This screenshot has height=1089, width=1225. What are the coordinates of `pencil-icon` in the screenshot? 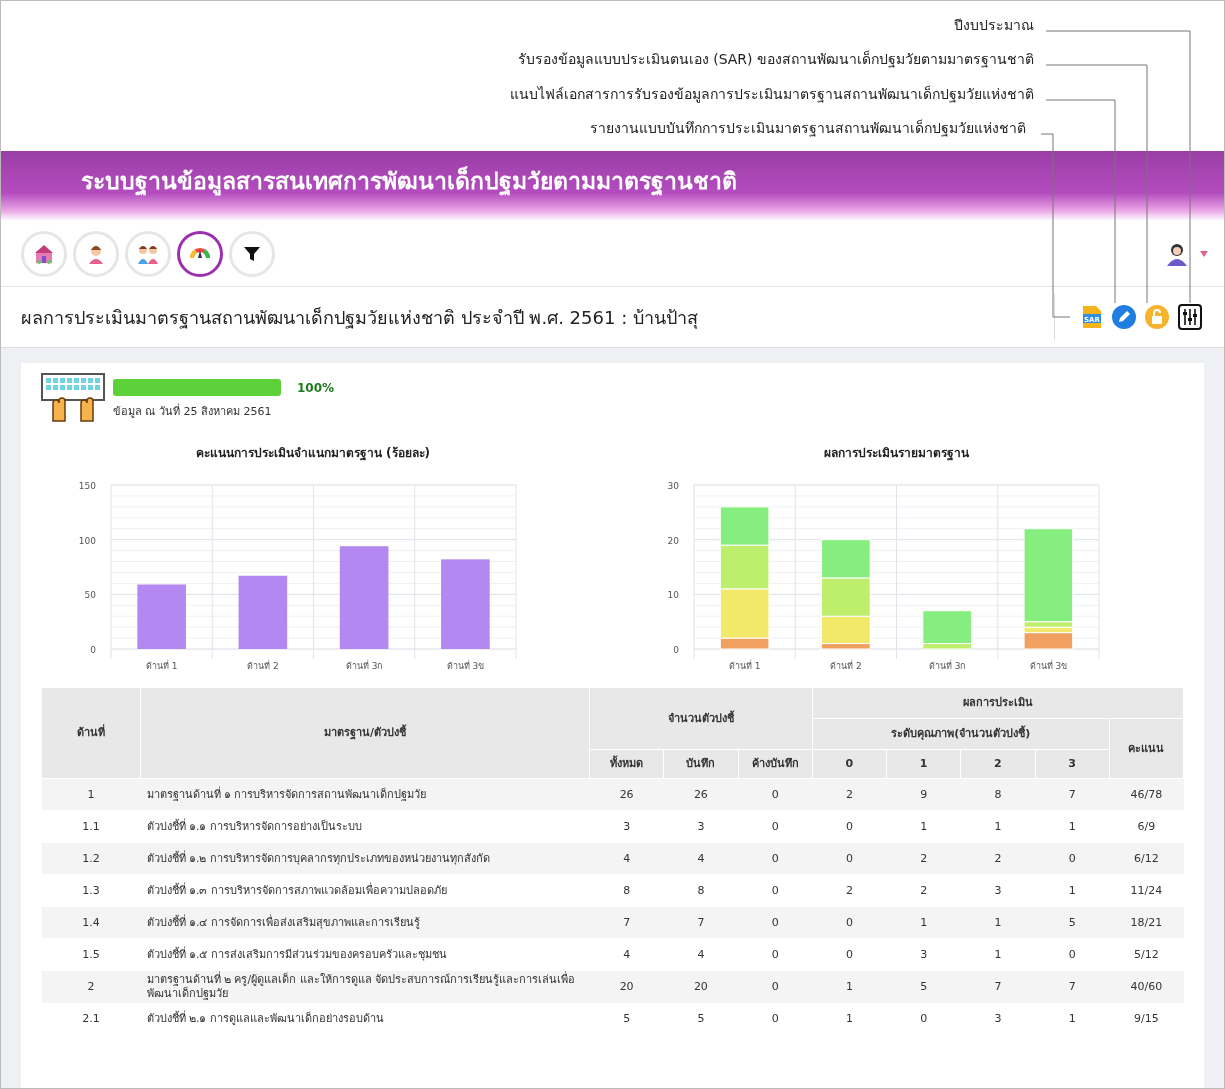 It's located at (1124, 317).